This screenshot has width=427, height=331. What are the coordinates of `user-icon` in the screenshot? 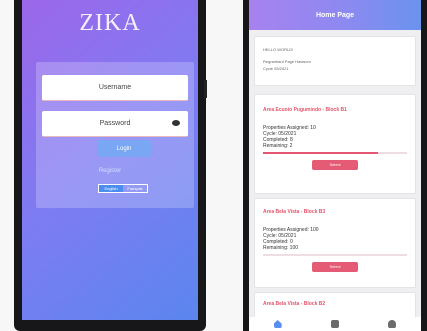 It's located at (392, 324).